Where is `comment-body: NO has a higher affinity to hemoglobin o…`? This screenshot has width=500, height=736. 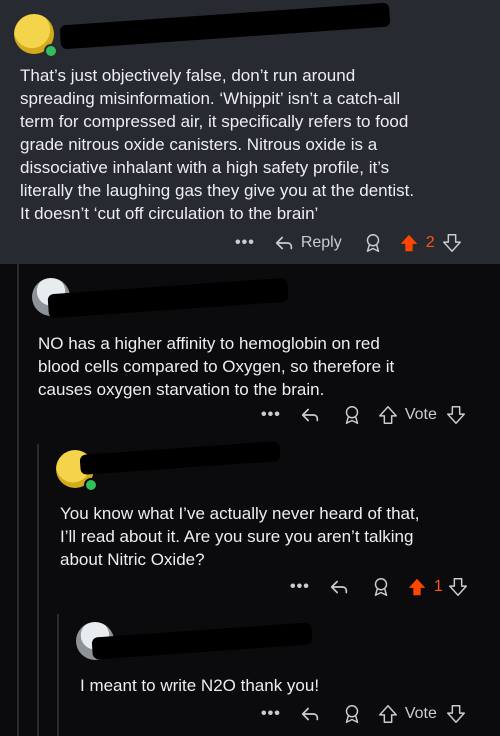
comment-body: NO has a higher affinity to hemoglobin o… is located at coordinates (216, 366).